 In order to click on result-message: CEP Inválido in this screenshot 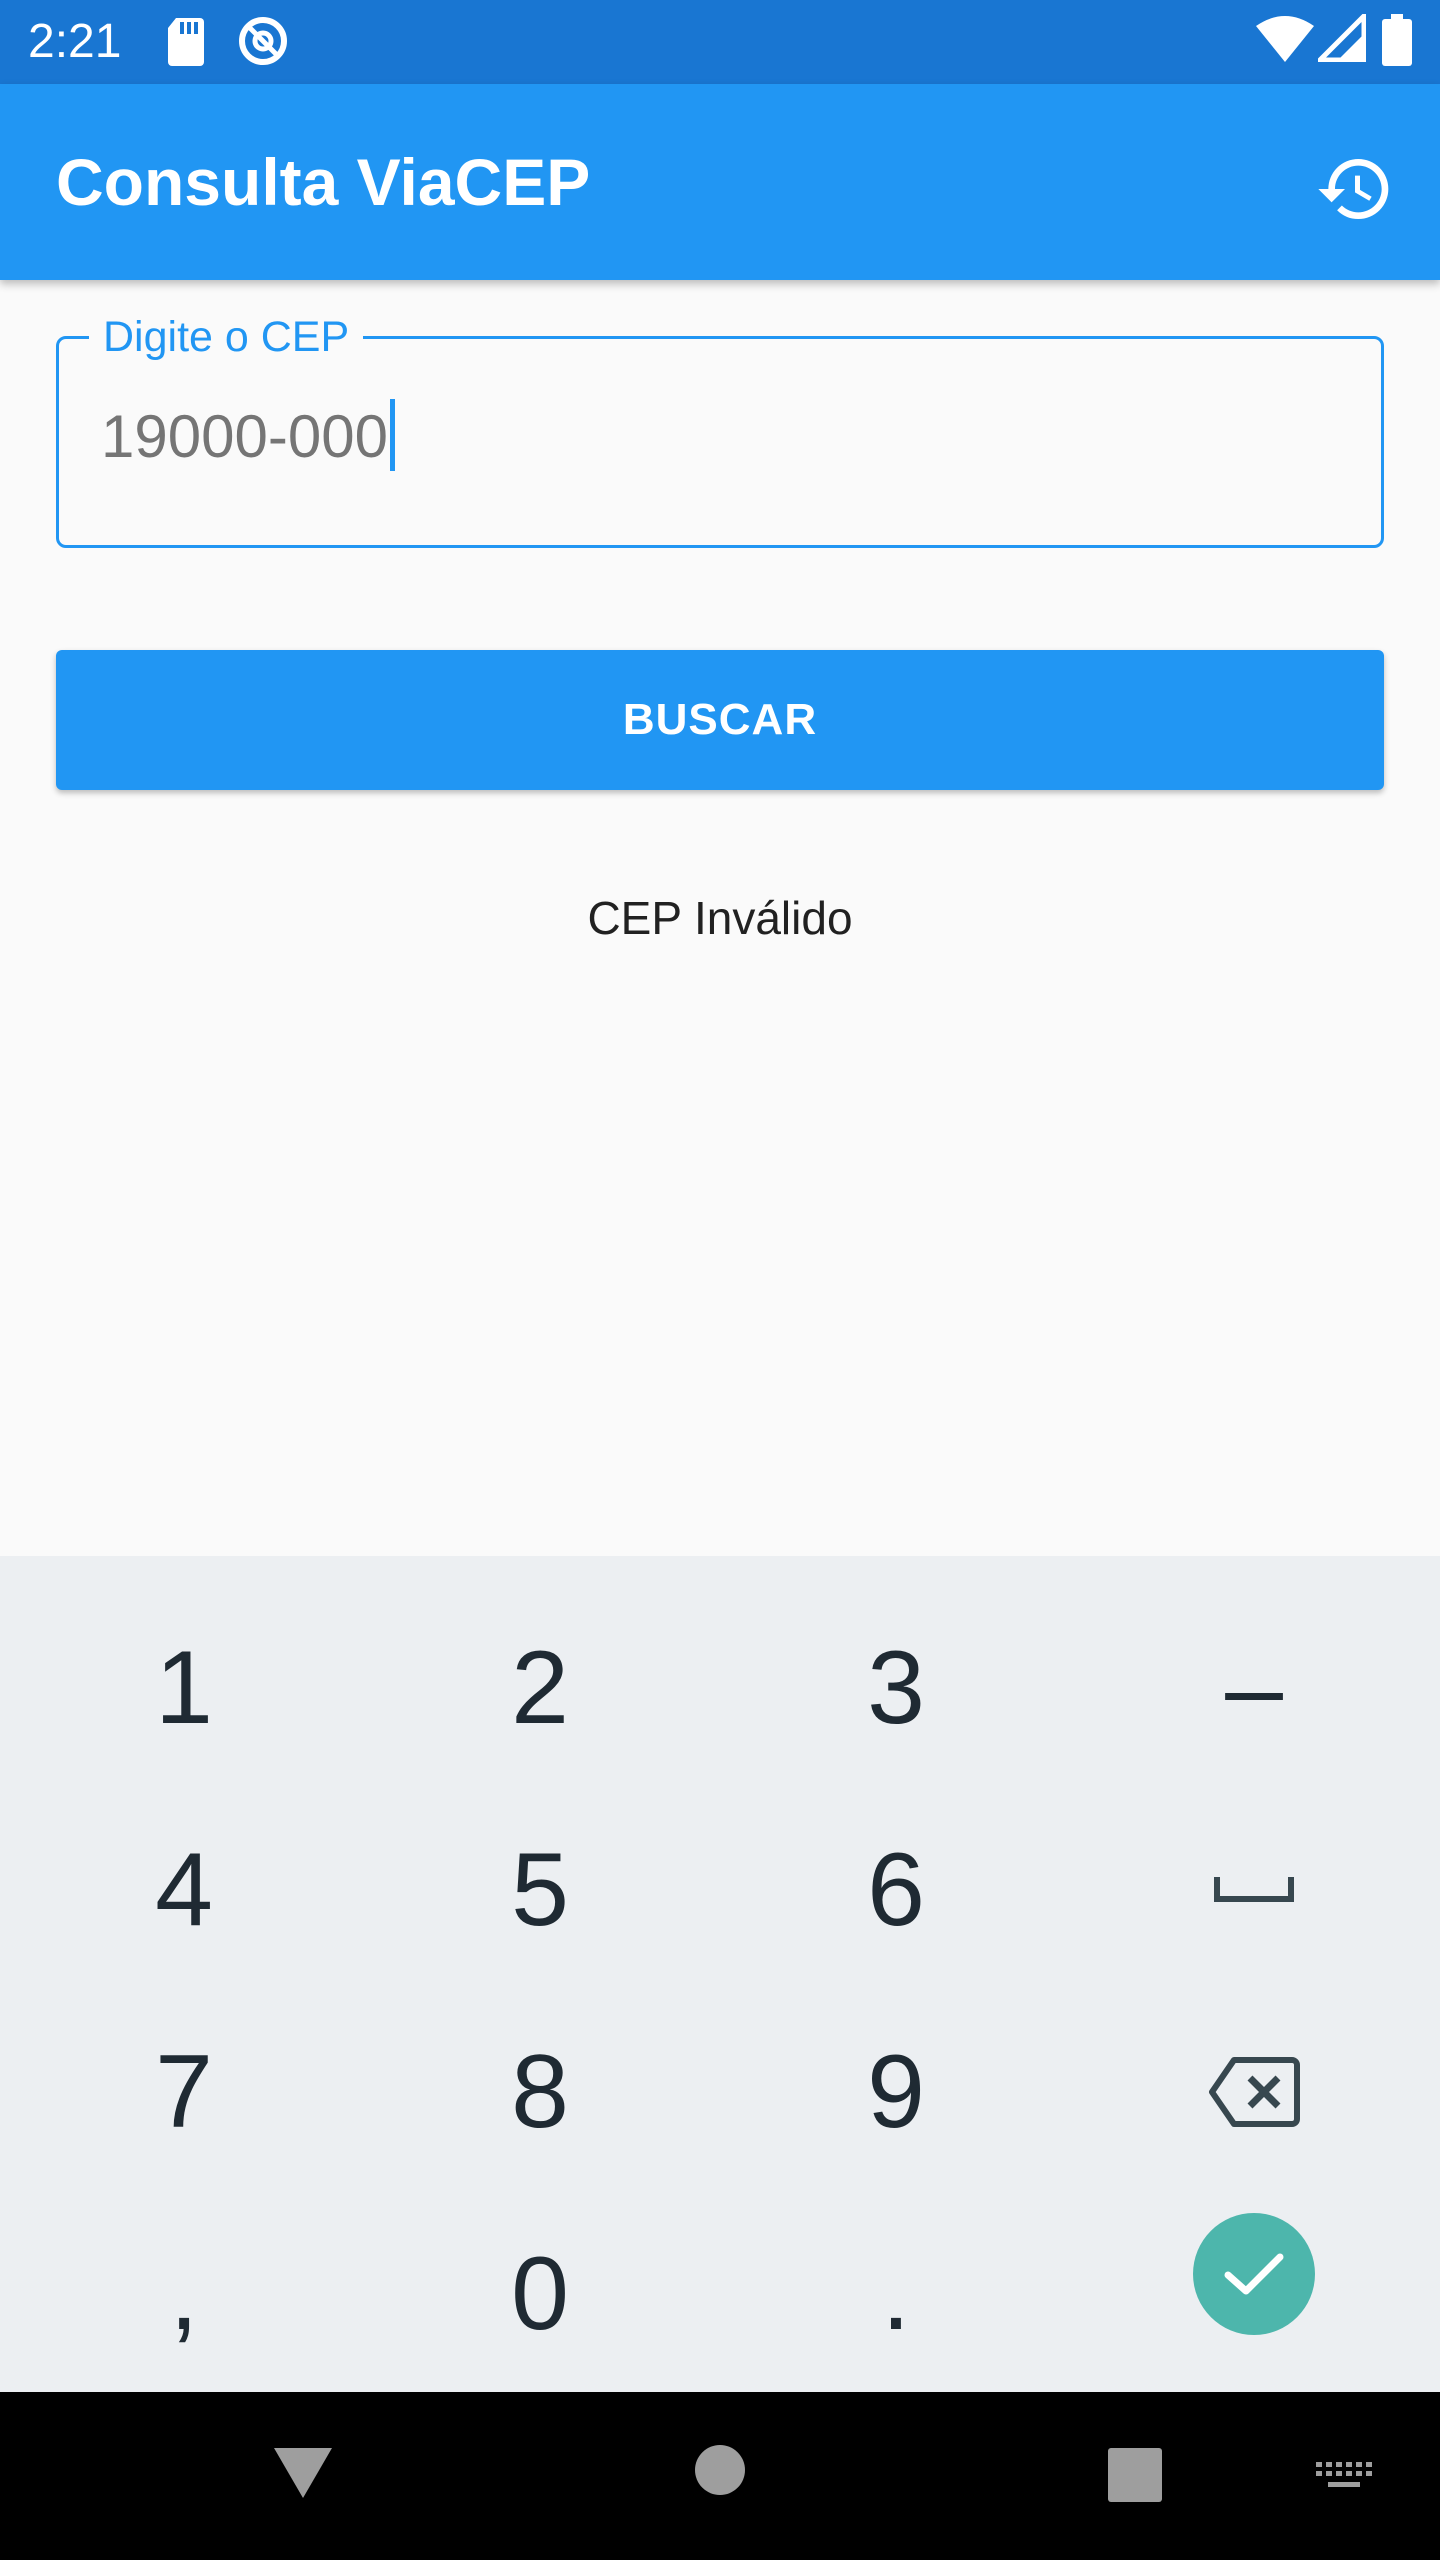, I will do `click(720, 918)`.